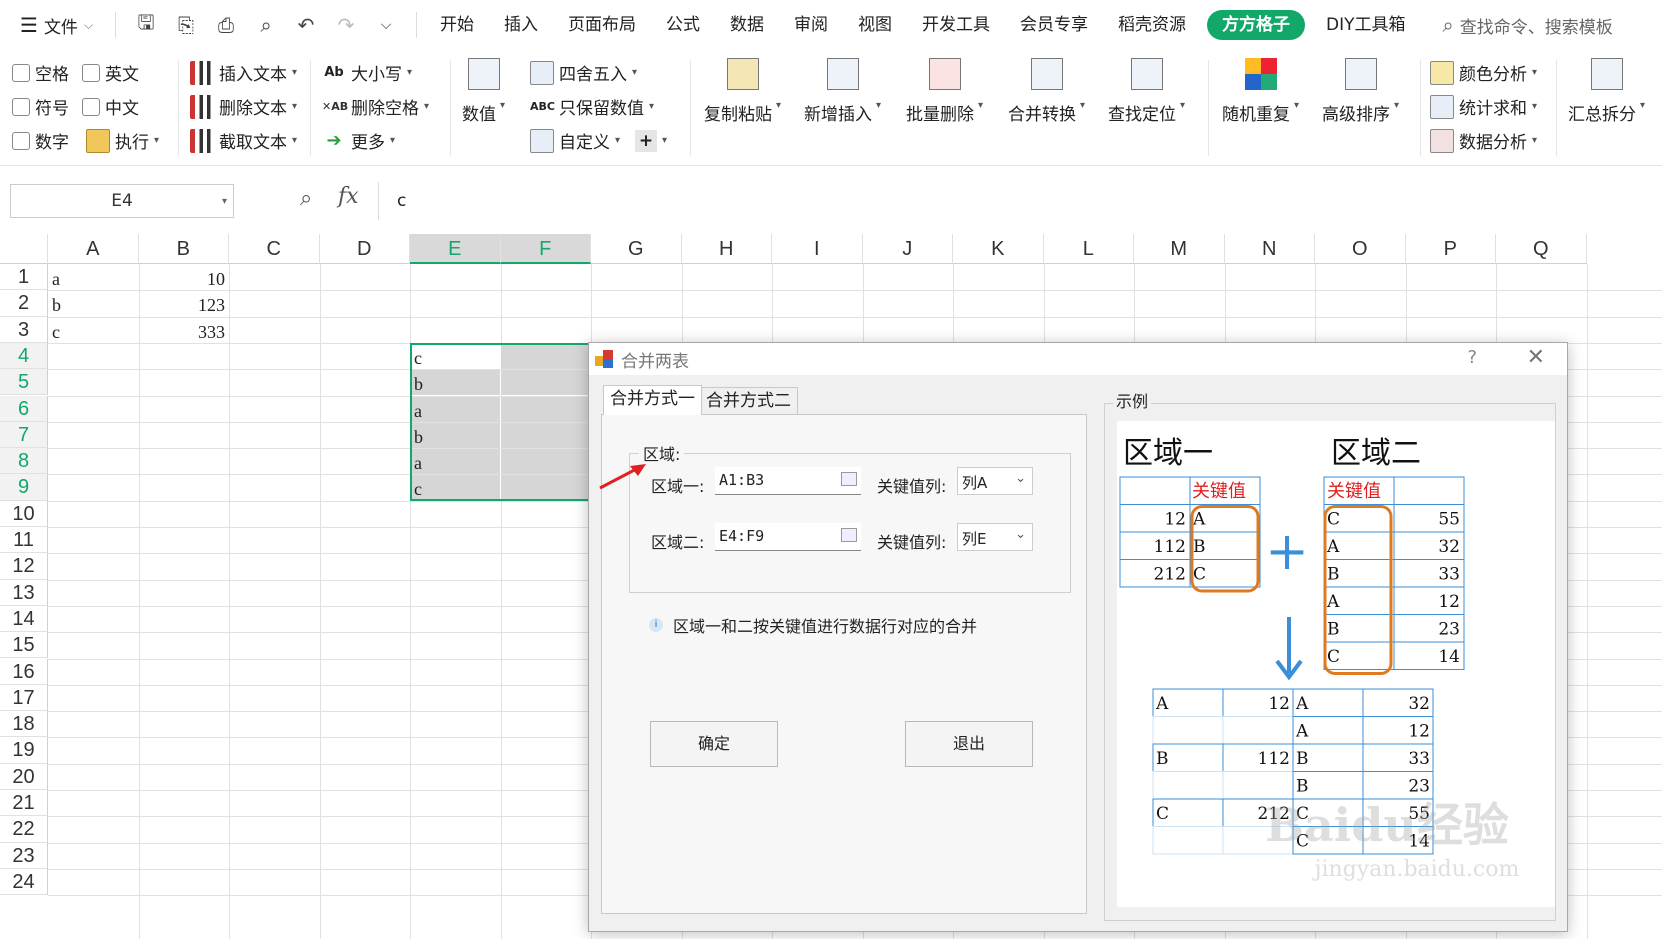  What do you see at coordinates (995, 537) in the screenshot?
I see `key-column-select-2: 列E ⌄` at bounding box center [995, 537].